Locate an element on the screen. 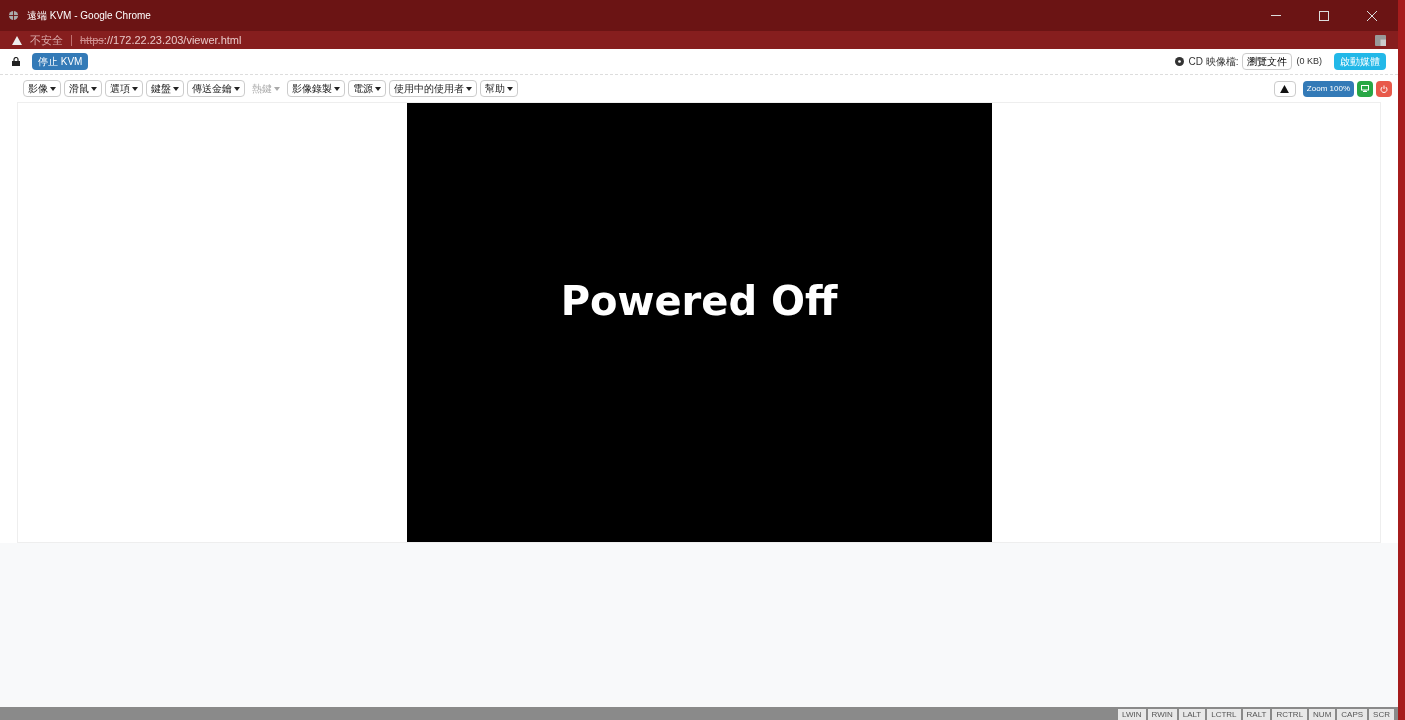 This screenshot has width=1405, height=720. disc-icon is located at coordinates (1180, 61).